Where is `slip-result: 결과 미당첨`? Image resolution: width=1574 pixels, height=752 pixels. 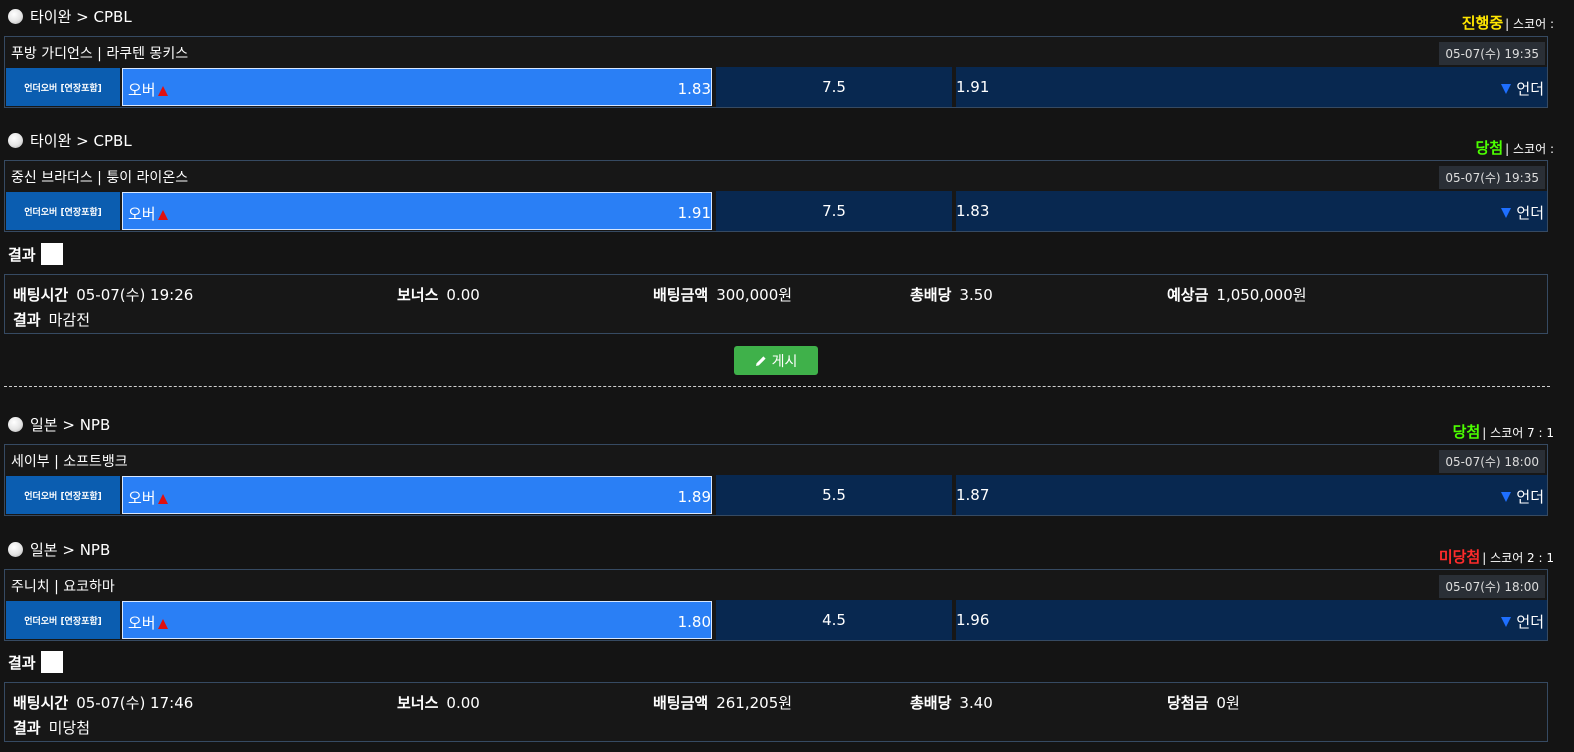 slip-result: 결과 미당첨 is located at coordinates (52, 728).